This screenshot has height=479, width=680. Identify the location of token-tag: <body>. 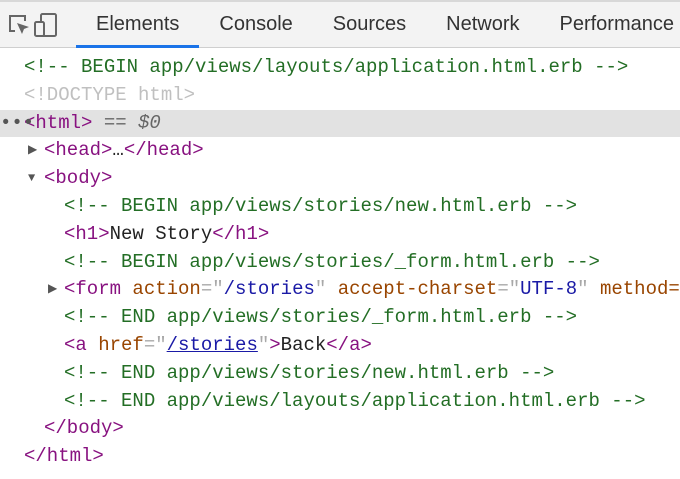
(78, 178).